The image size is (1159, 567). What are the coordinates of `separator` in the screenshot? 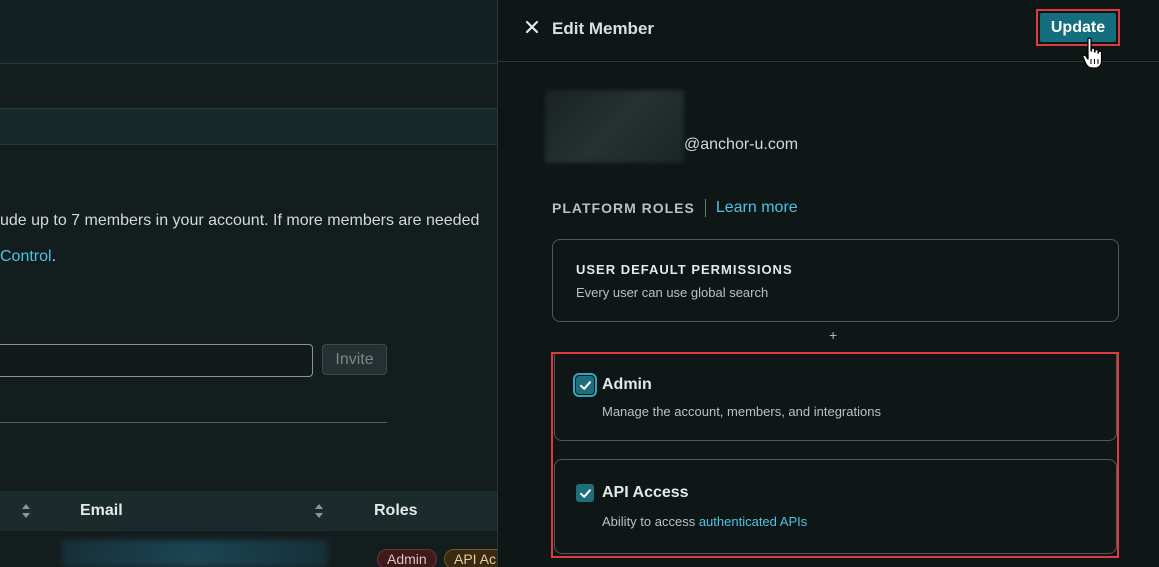 It's located at (705, 208).